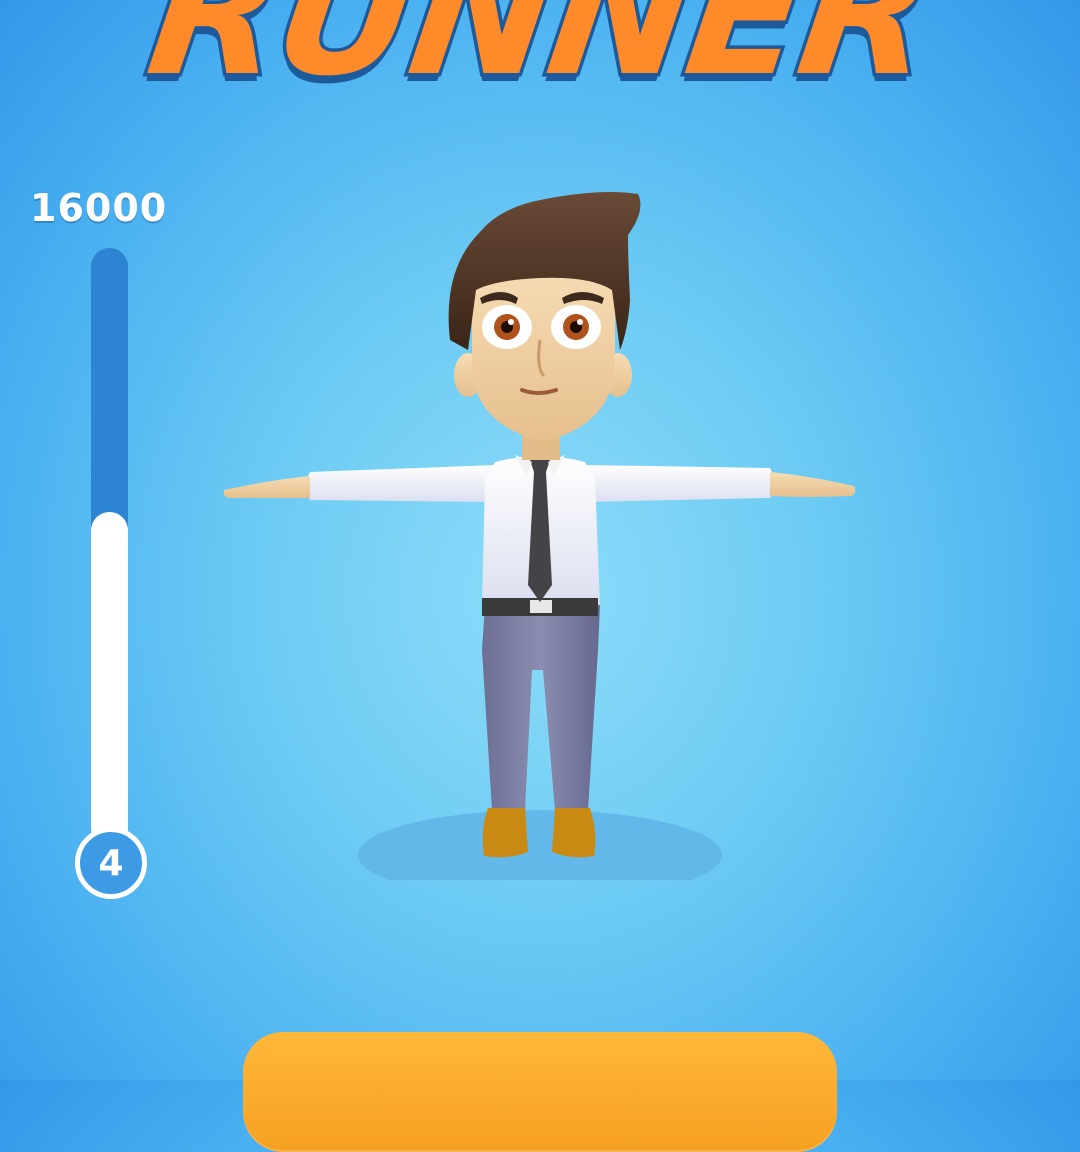 The height and width of the screenshot is (1152, 1080). Describe the element at coordinates (540, 845) in the screenshot. I see `ground-shadow` at that location.